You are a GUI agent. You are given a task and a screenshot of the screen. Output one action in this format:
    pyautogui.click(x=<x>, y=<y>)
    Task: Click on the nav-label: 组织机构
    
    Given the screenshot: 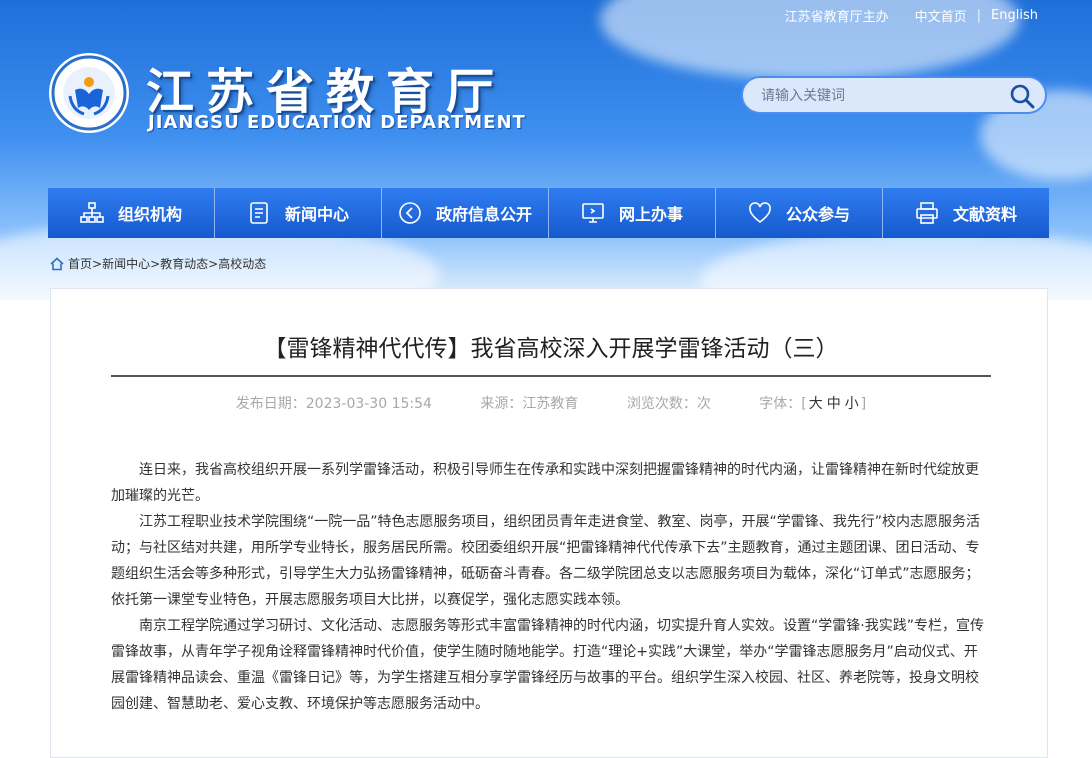 What is the action you would take?
    pyautogui.click(x=149, y=214)
    